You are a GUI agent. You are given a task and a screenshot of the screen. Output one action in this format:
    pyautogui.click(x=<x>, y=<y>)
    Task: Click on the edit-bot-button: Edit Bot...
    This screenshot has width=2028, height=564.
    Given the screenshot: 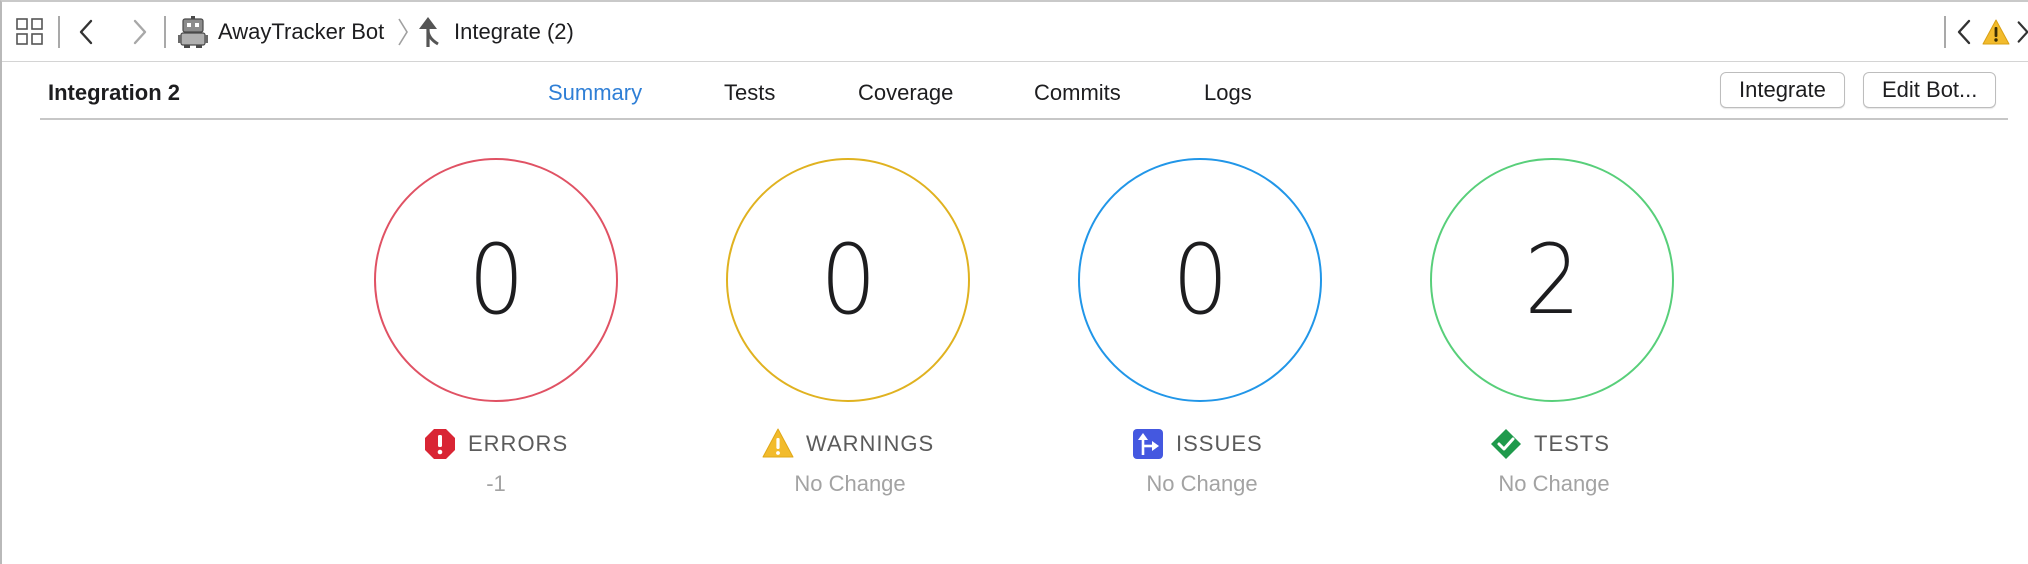 What is the action you would take?
    pyautogui.click(x=1930, y=90)
    